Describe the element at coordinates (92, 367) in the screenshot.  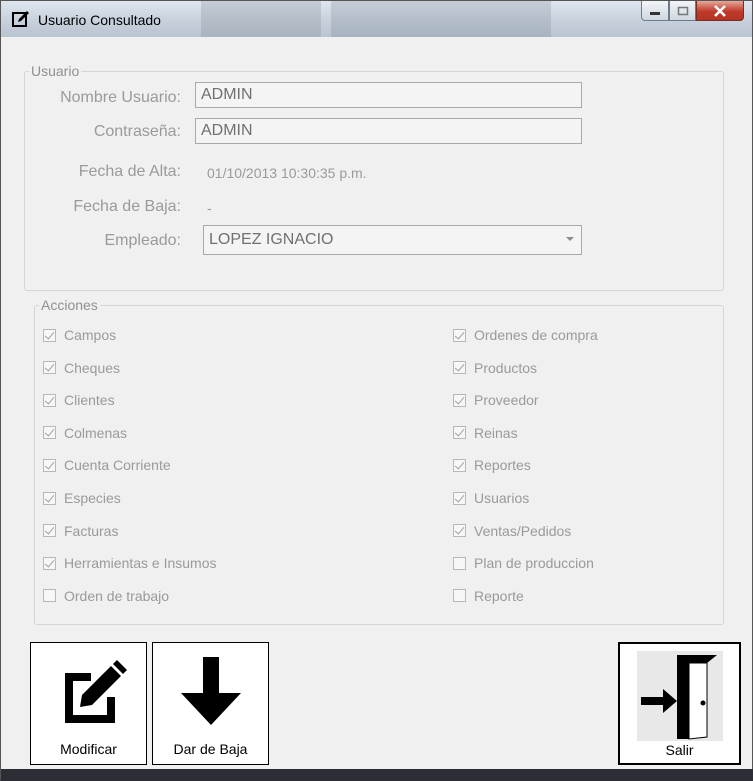
I see `checkbox-label: Cheques` at that location.